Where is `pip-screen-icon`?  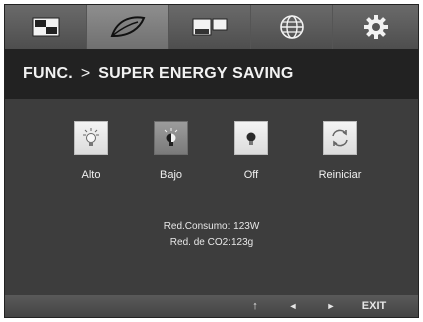
pip-screen-icon is located at coordinates (209, 27).